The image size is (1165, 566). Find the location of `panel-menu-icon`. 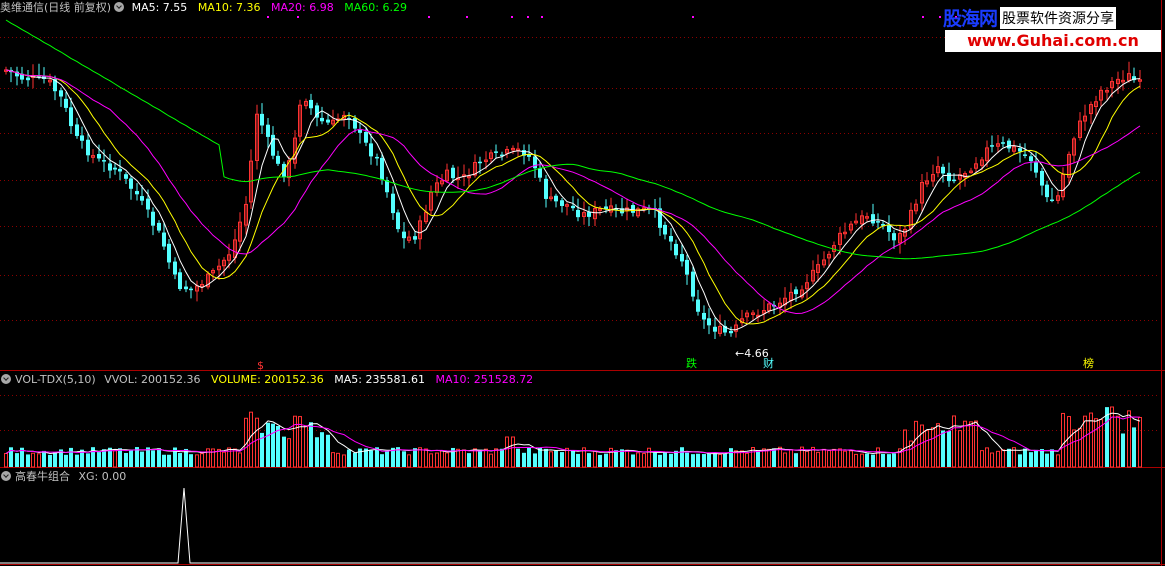

panel-menu-icon is located at coordinates (119, 7).